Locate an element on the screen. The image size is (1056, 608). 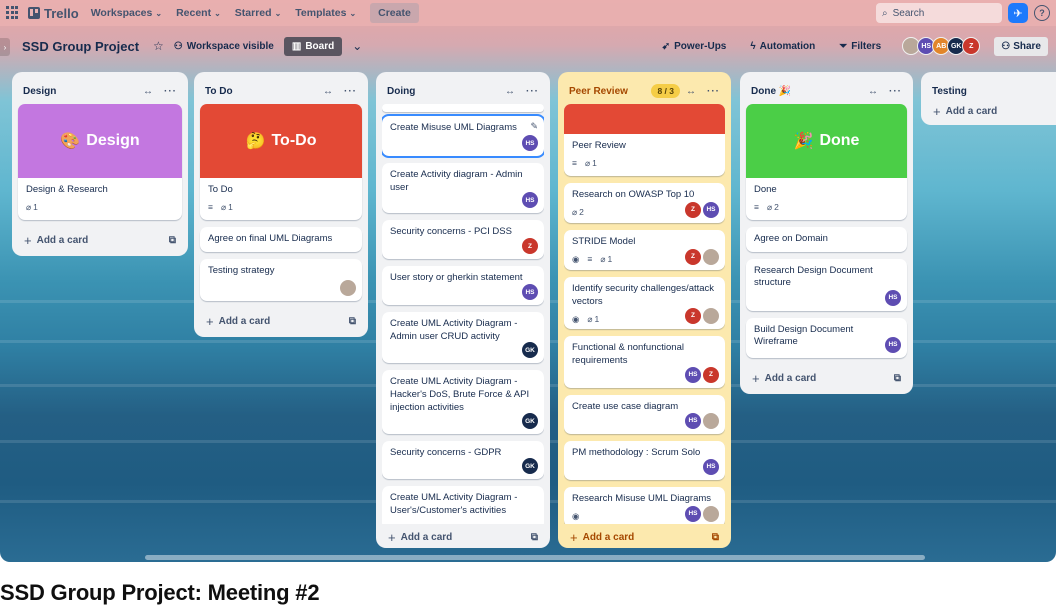
card-agree-uml: Agree on final UML Diagrams is located at coordinates (281, 239).